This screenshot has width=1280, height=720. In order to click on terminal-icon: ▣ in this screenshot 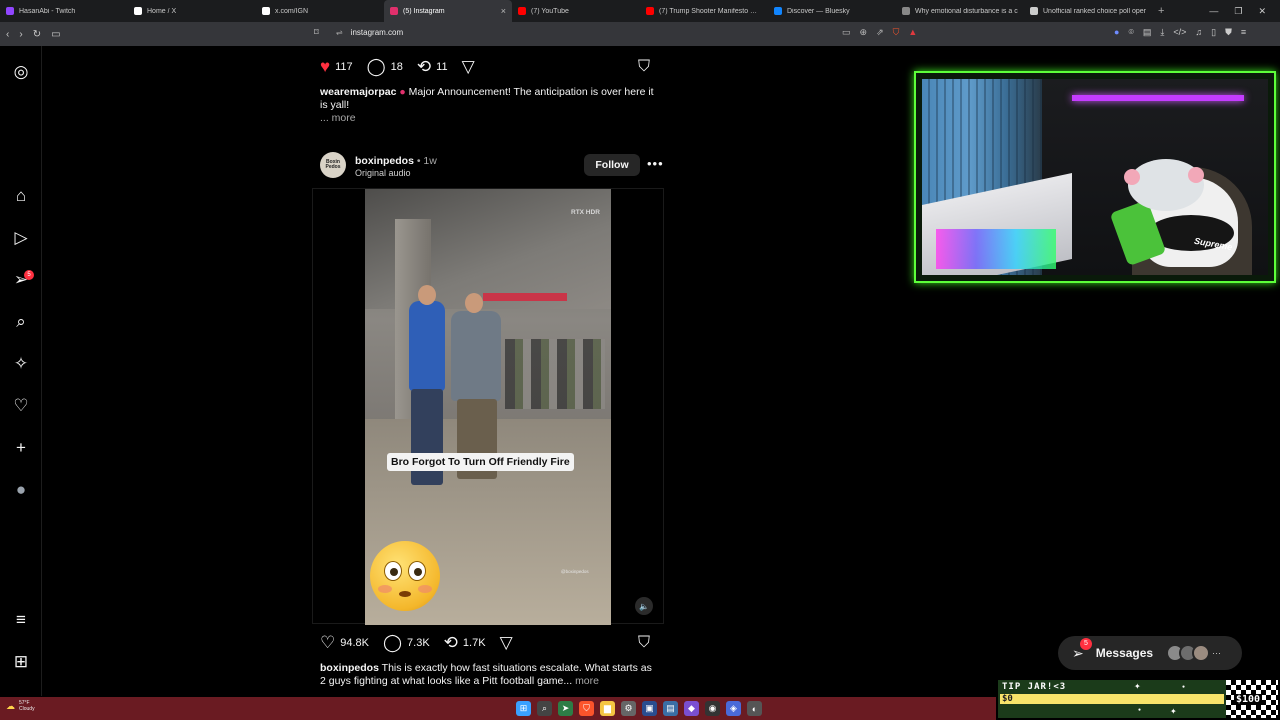, I will do `click(649, 708)`.